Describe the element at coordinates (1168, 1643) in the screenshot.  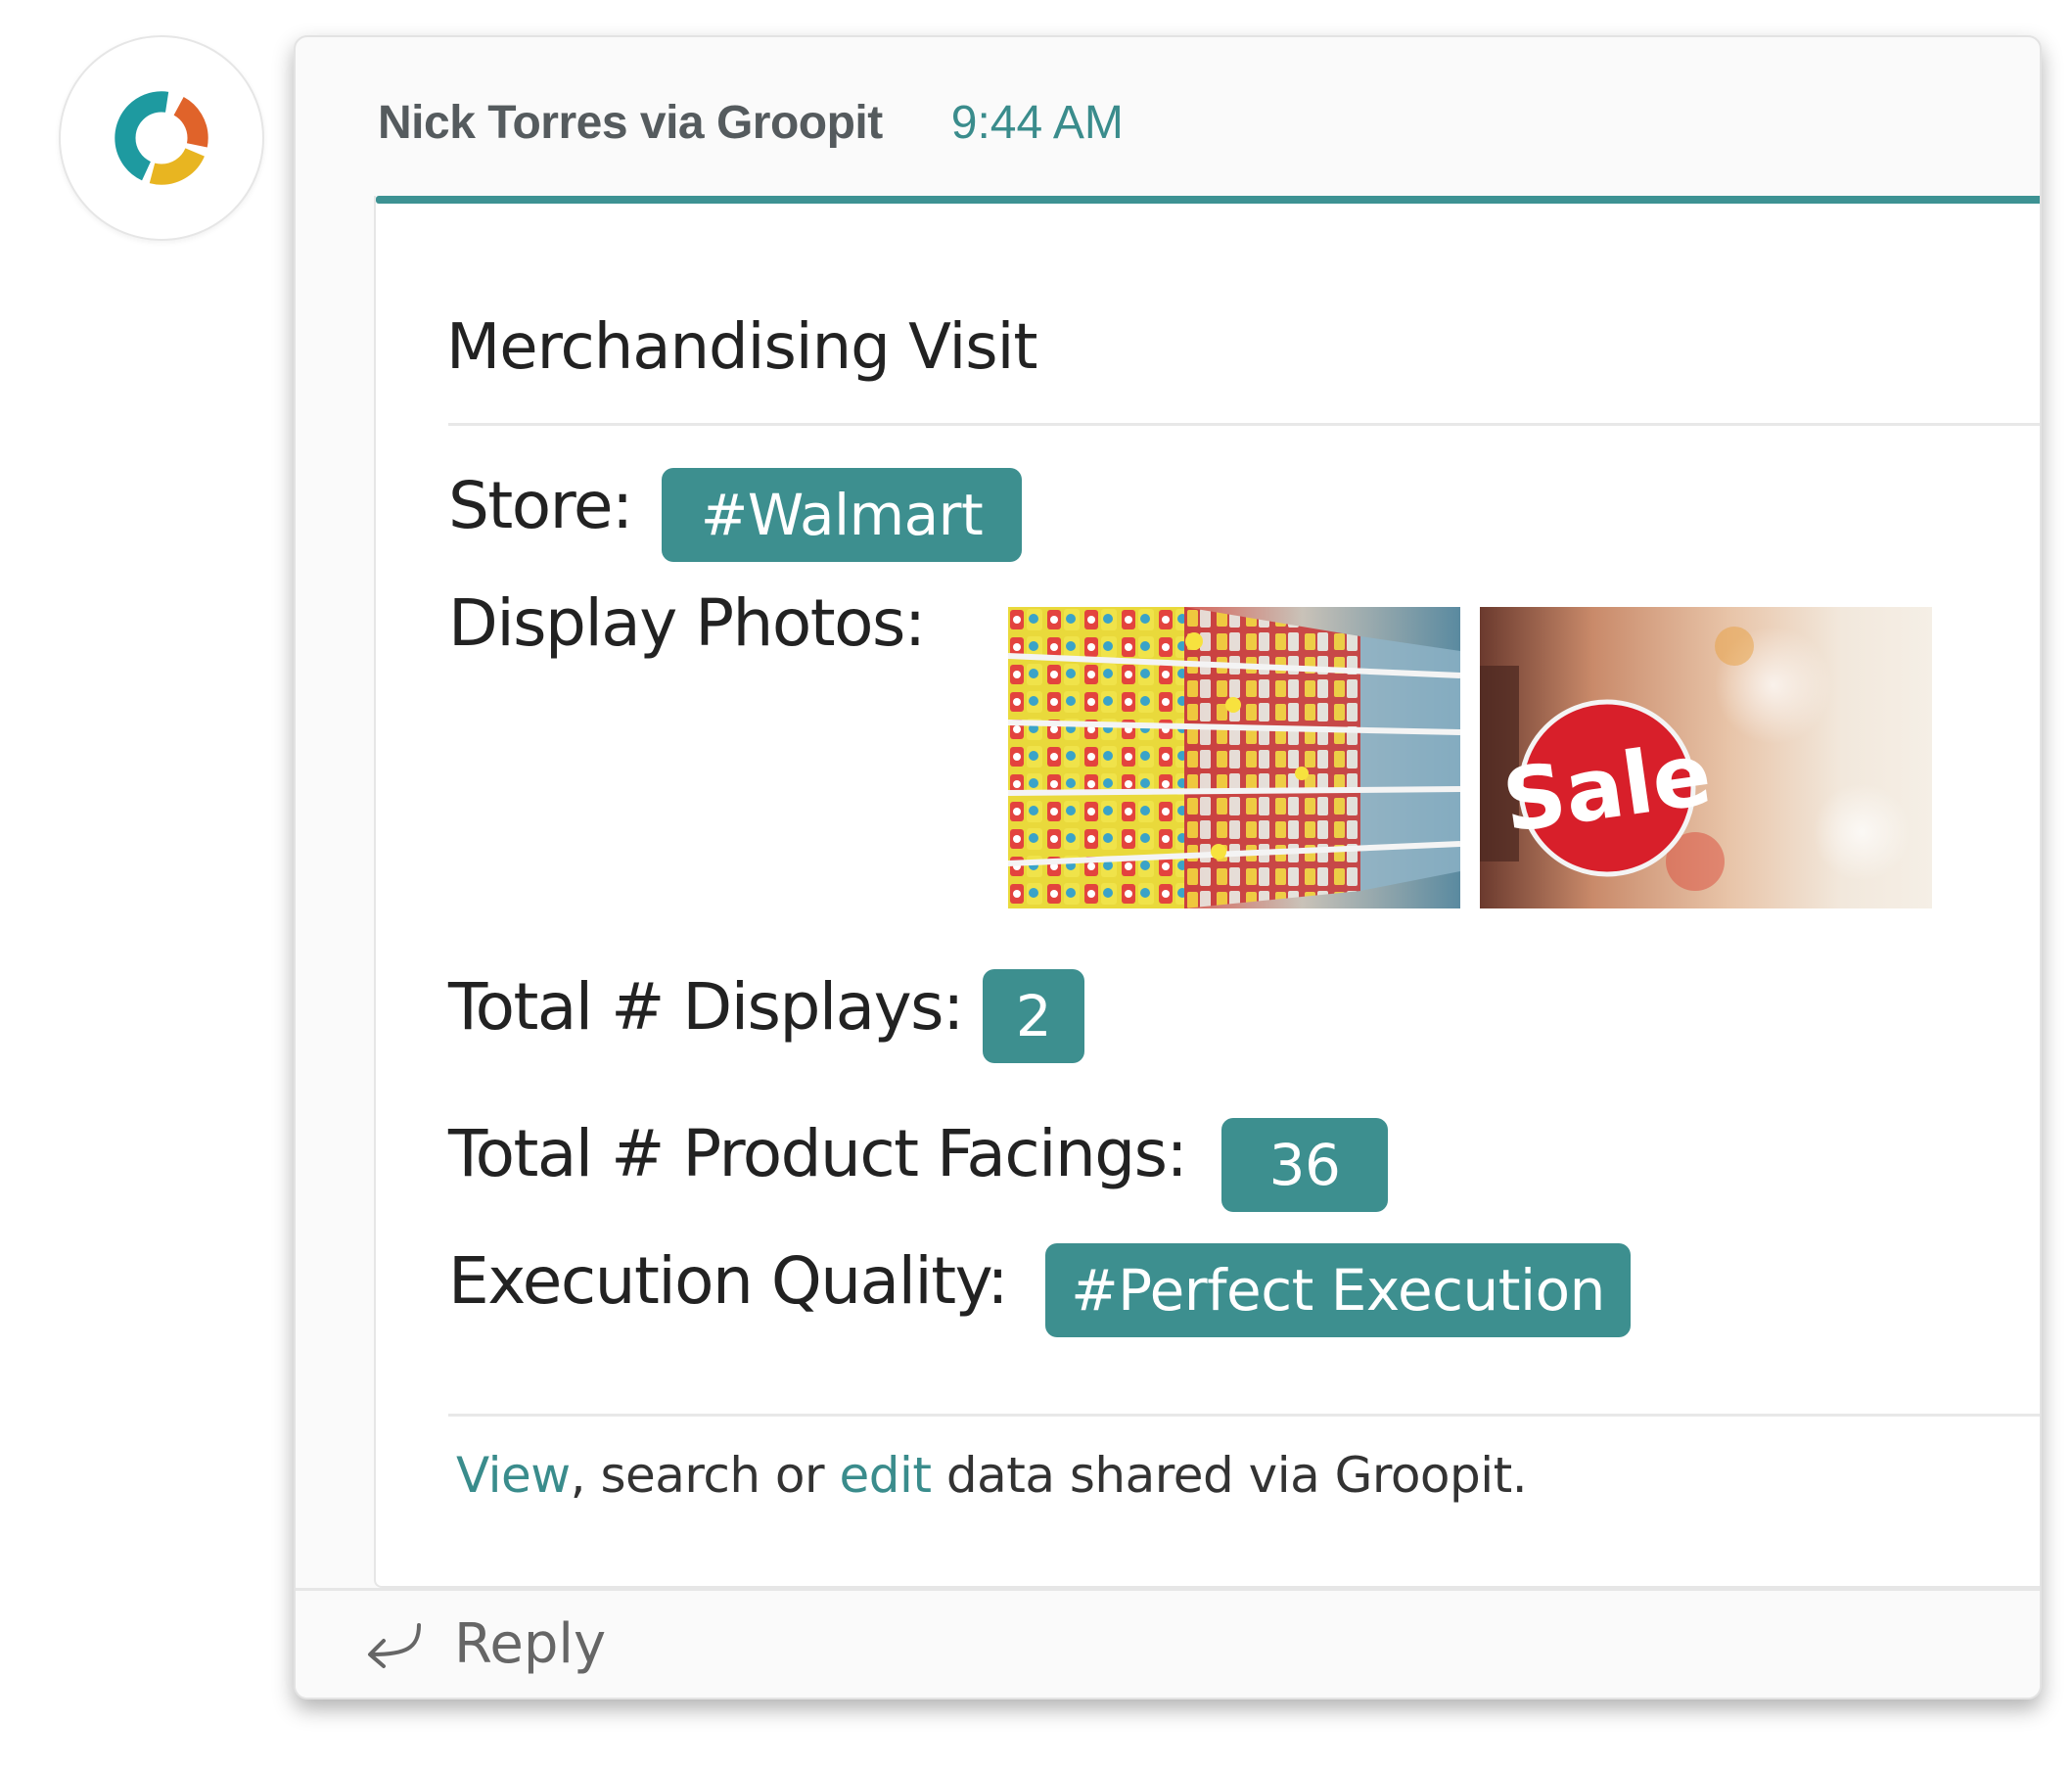
I see `reply-bar: Reply` at that location.